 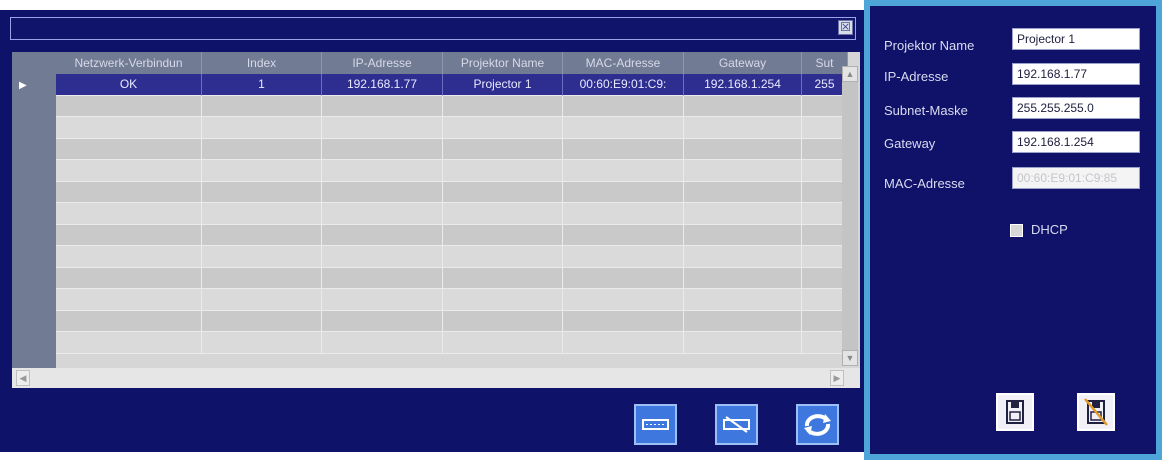 What do you see at coordinates (837, 378) in the screenshot?
I see `scroll-right-icon: ▶` at bounding box center [837, 378].